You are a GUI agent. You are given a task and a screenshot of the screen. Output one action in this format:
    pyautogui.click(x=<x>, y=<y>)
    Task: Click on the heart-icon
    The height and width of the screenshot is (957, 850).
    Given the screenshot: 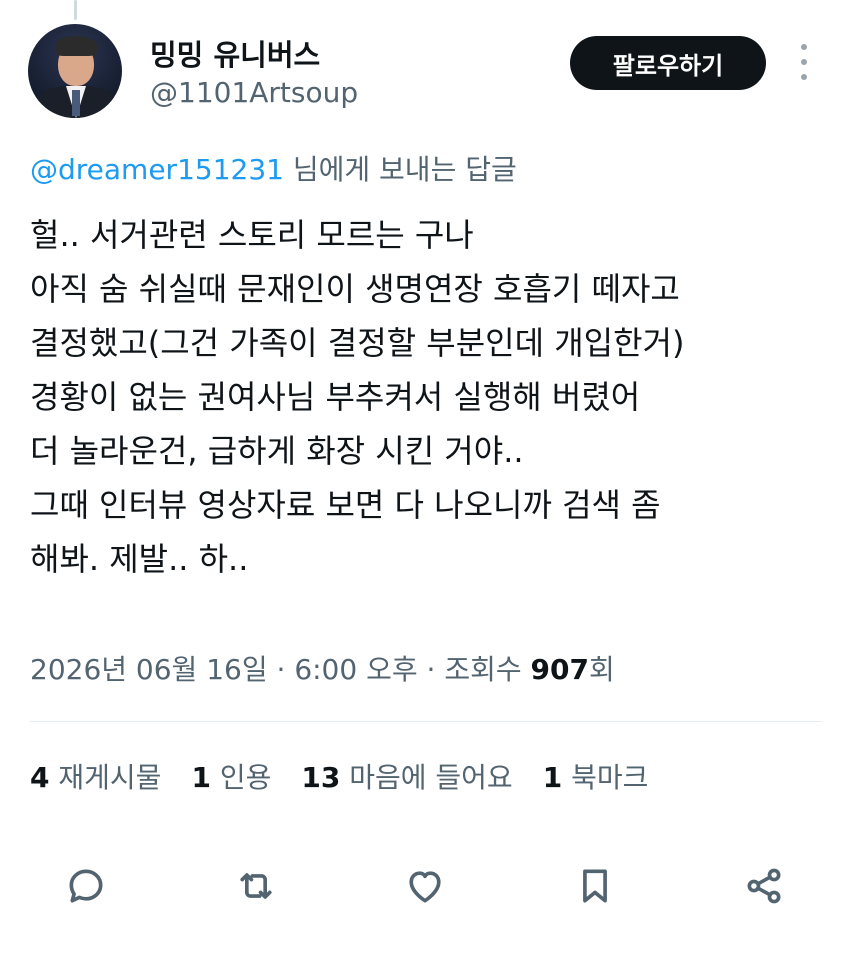 What is the action you would take?
    pyautogui.click(x=425, y=887)
    